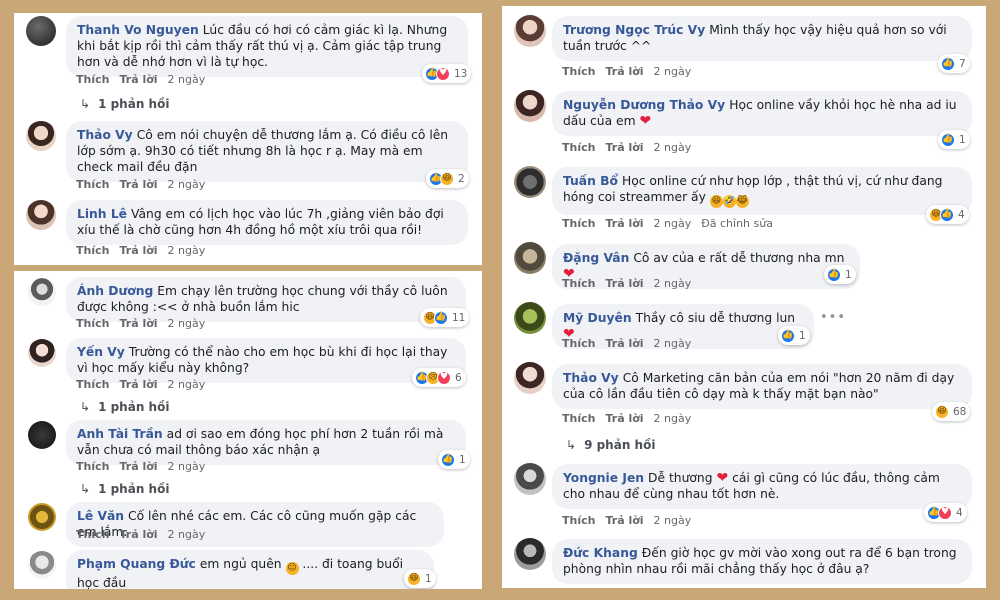  Describe the element at coordinates (600, 553) in the screenshot. I see `comment-author: Đức Khang` at that location.